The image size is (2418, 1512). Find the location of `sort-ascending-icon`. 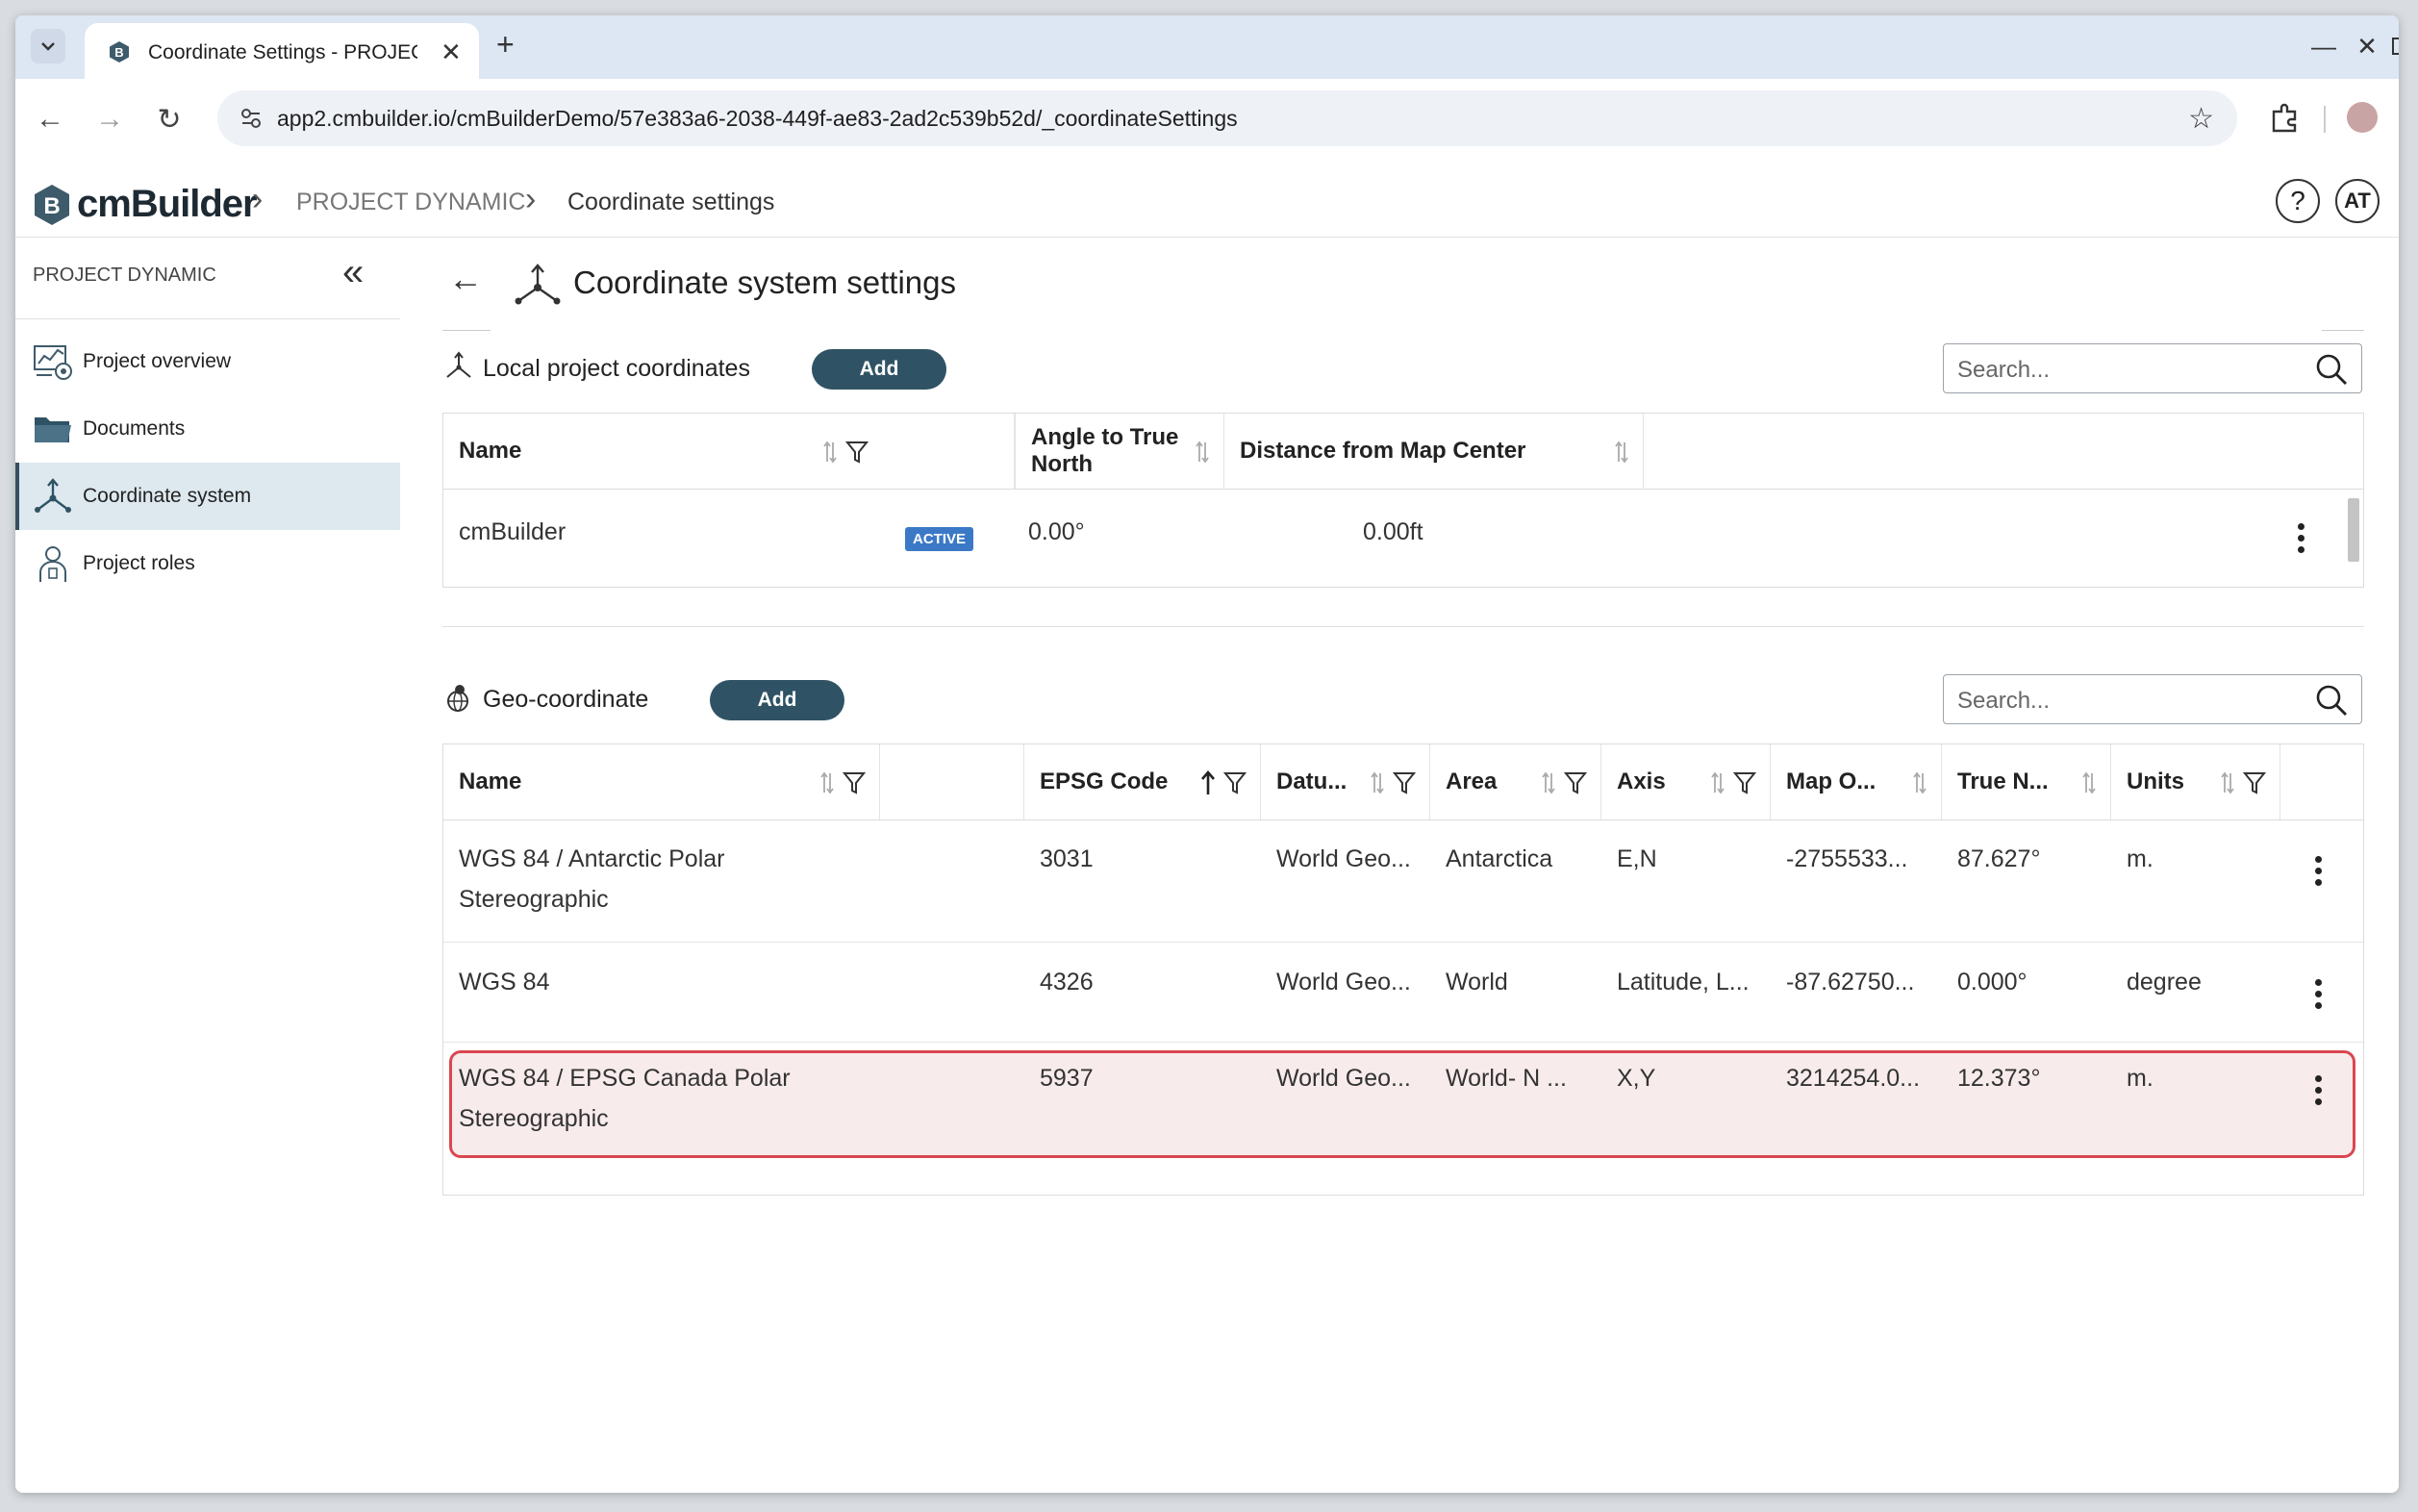

sort-ascending-icon is located at coordinates (1208, 783).